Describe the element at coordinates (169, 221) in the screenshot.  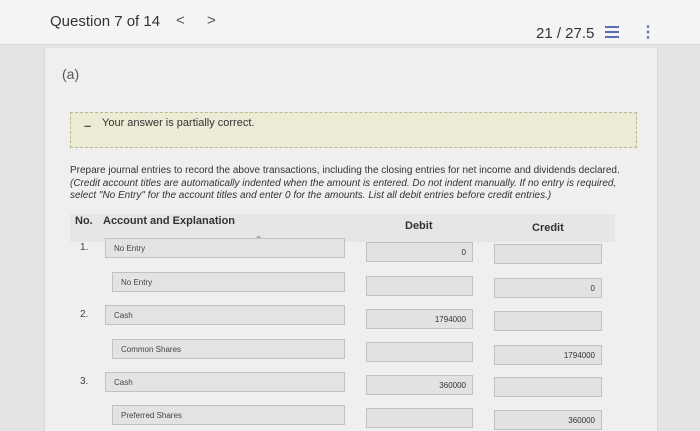
I see `column-account: Account and Explanation` at that location.